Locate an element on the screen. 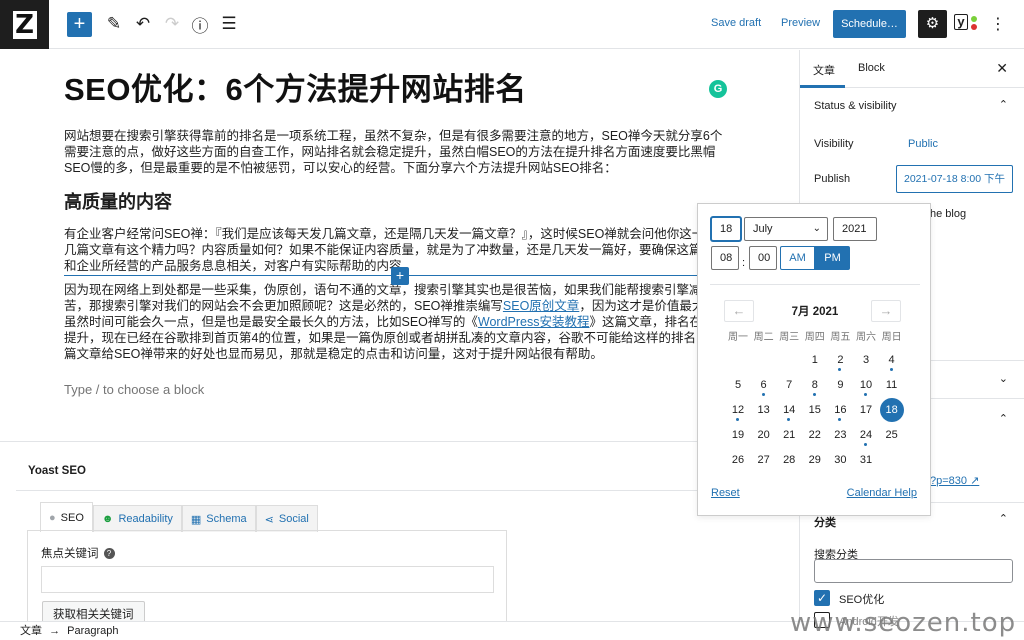  calendar-help-button: Calendar Help is located at coordinates (882, 493).